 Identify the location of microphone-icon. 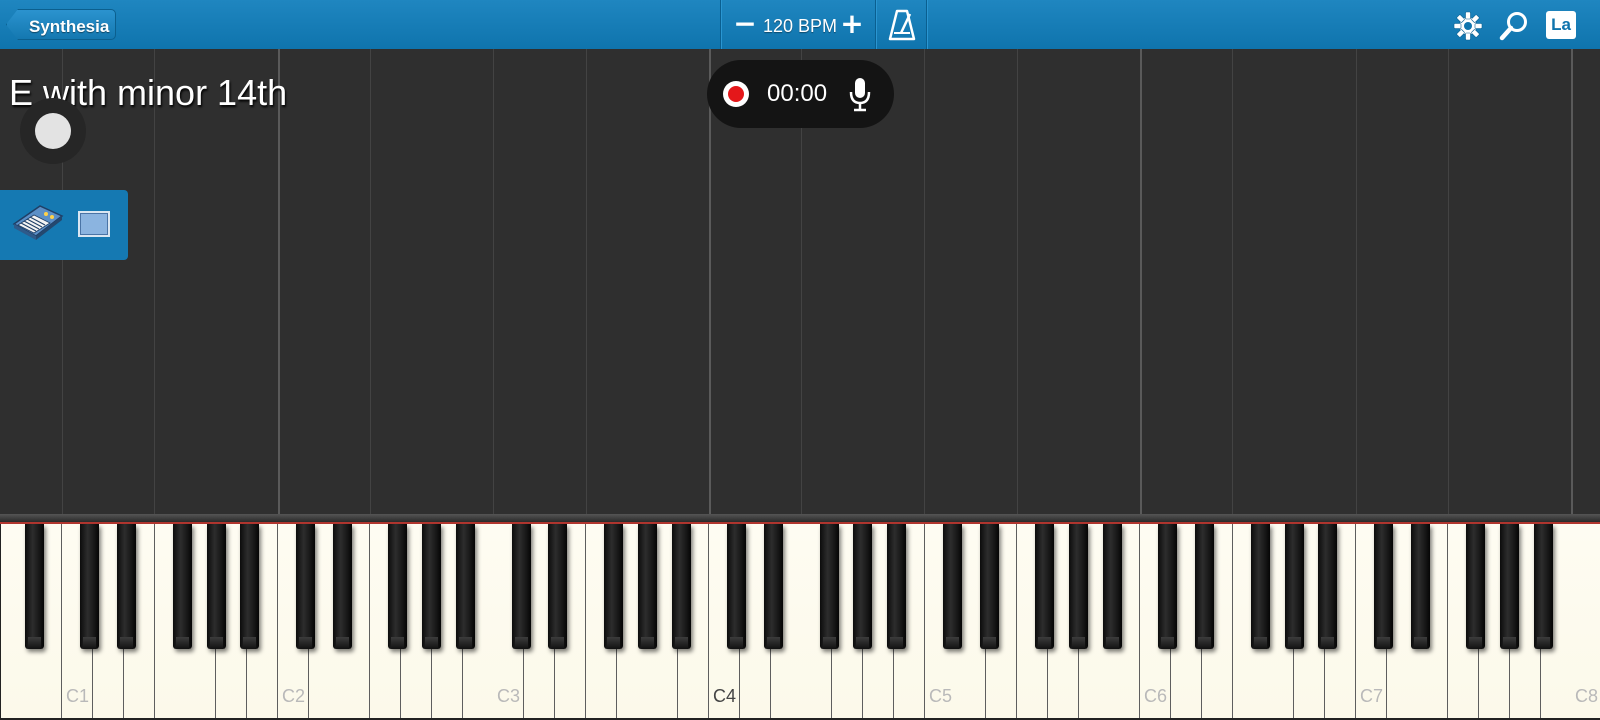
(860, 94).